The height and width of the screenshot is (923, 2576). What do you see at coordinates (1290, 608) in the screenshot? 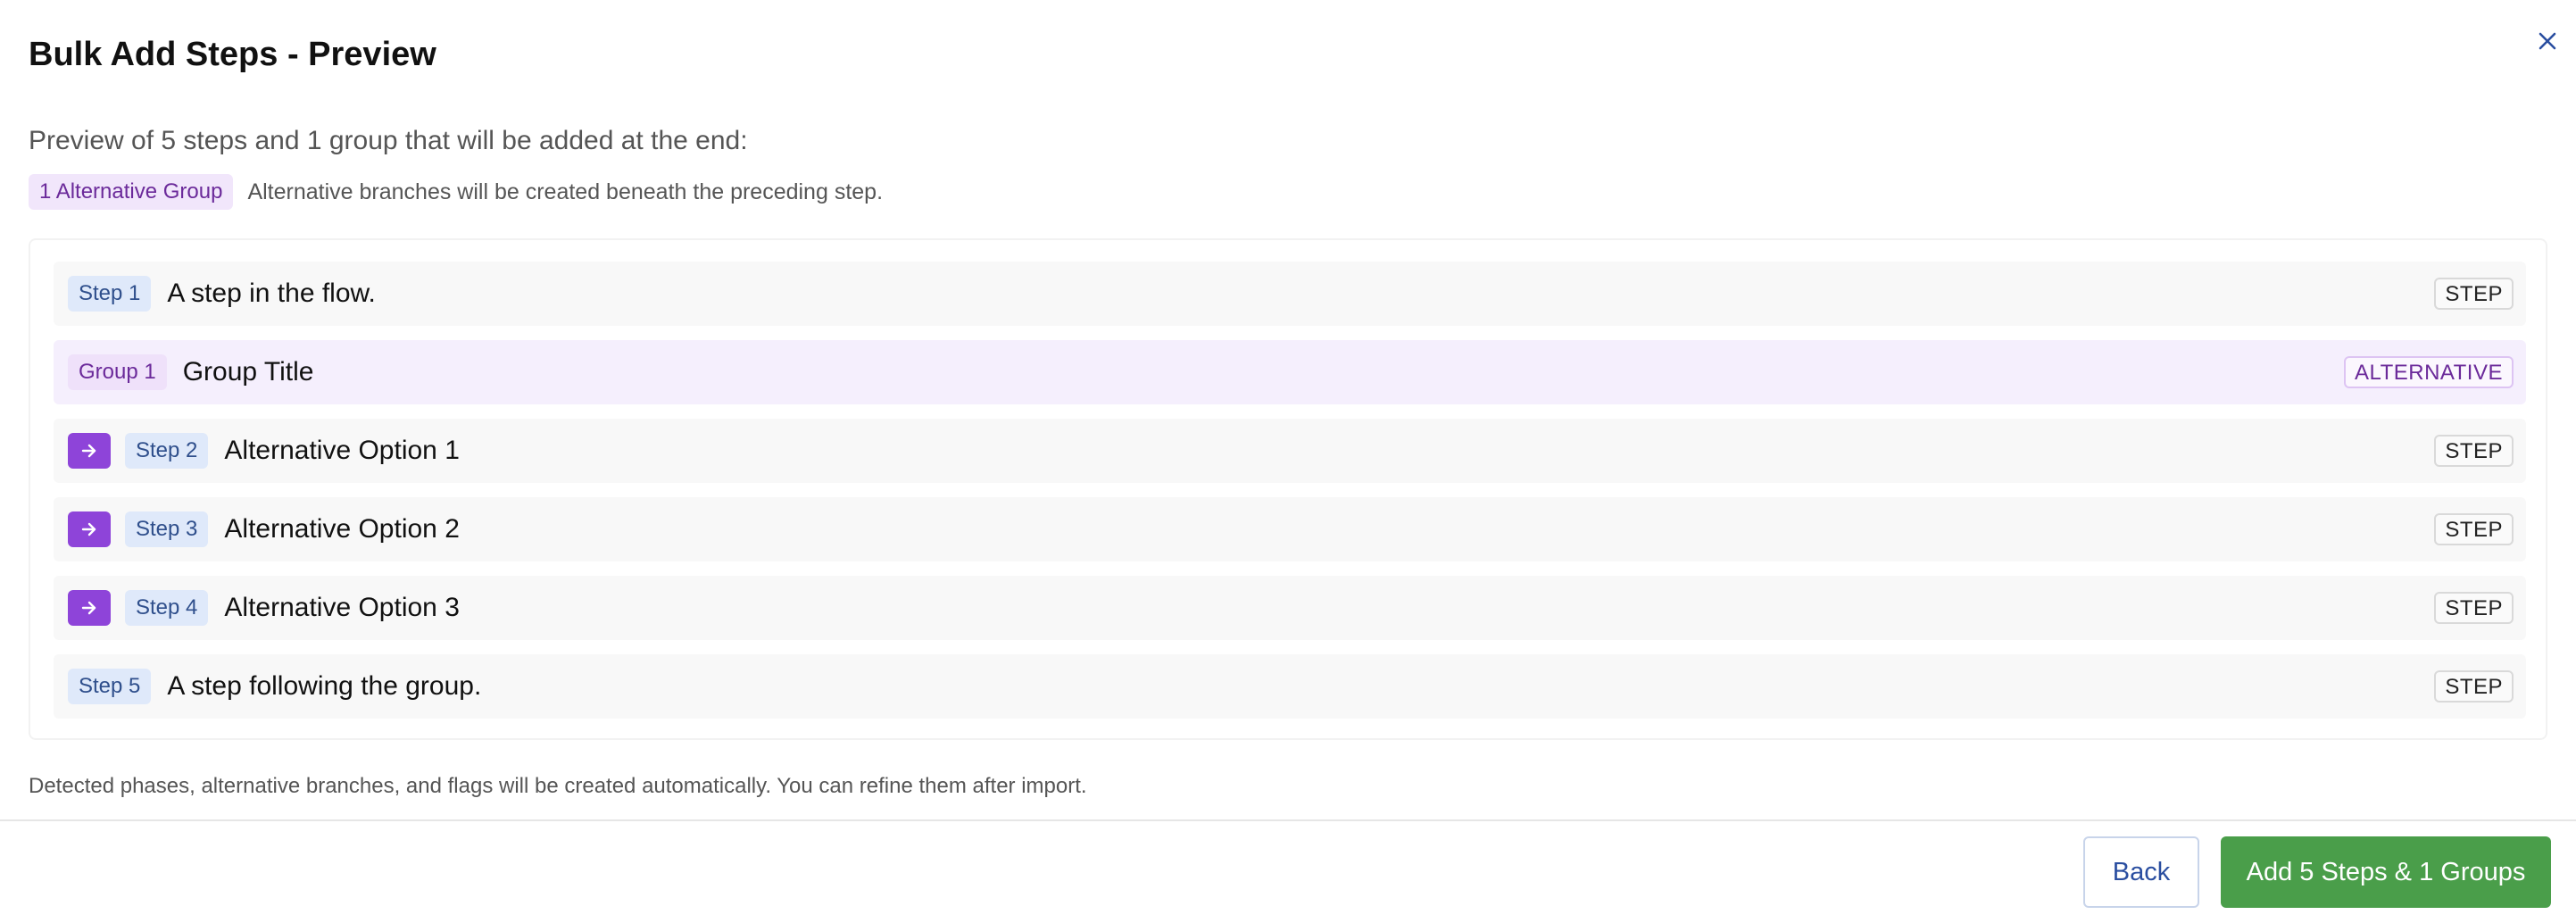
I see `list-item-step-4: Step 4 Alternative Option 3 STEP` at bounding box center [1290, 608].